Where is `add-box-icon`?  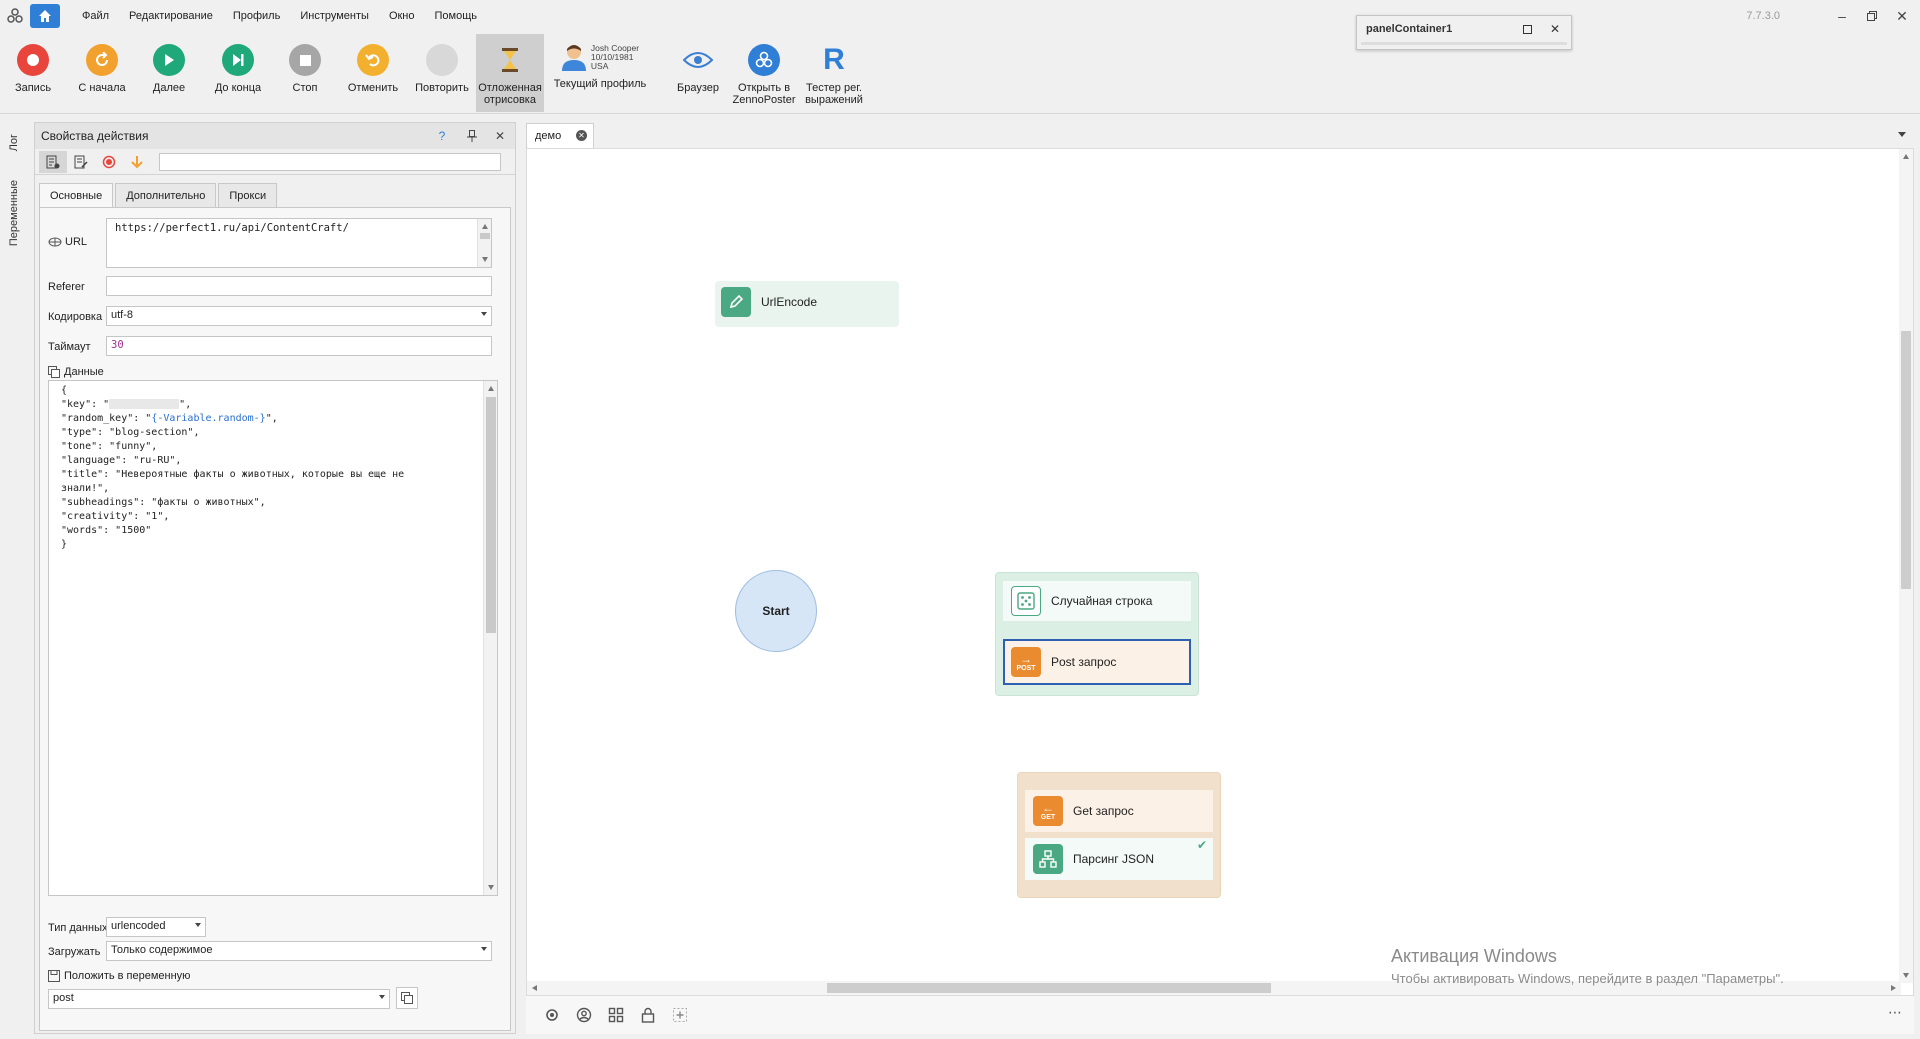 add-box-icon is located at coordinates (680, 1015).